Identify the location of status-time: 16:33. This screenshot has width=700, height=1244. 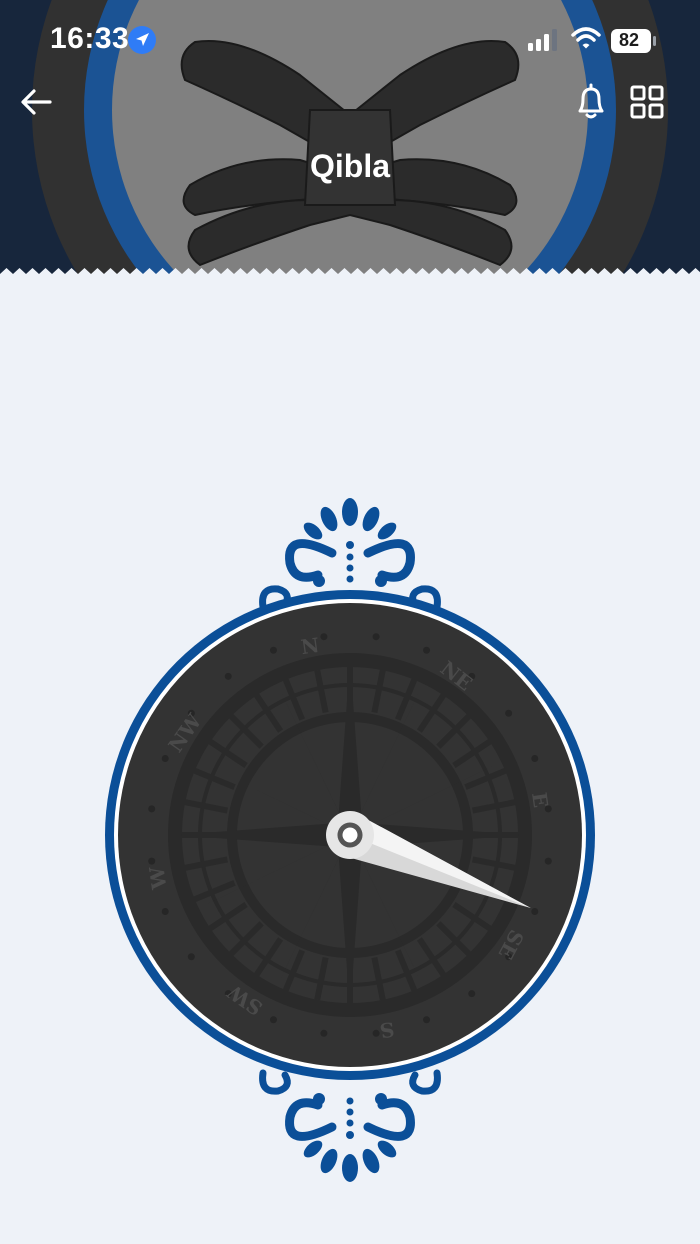
(90, 38).